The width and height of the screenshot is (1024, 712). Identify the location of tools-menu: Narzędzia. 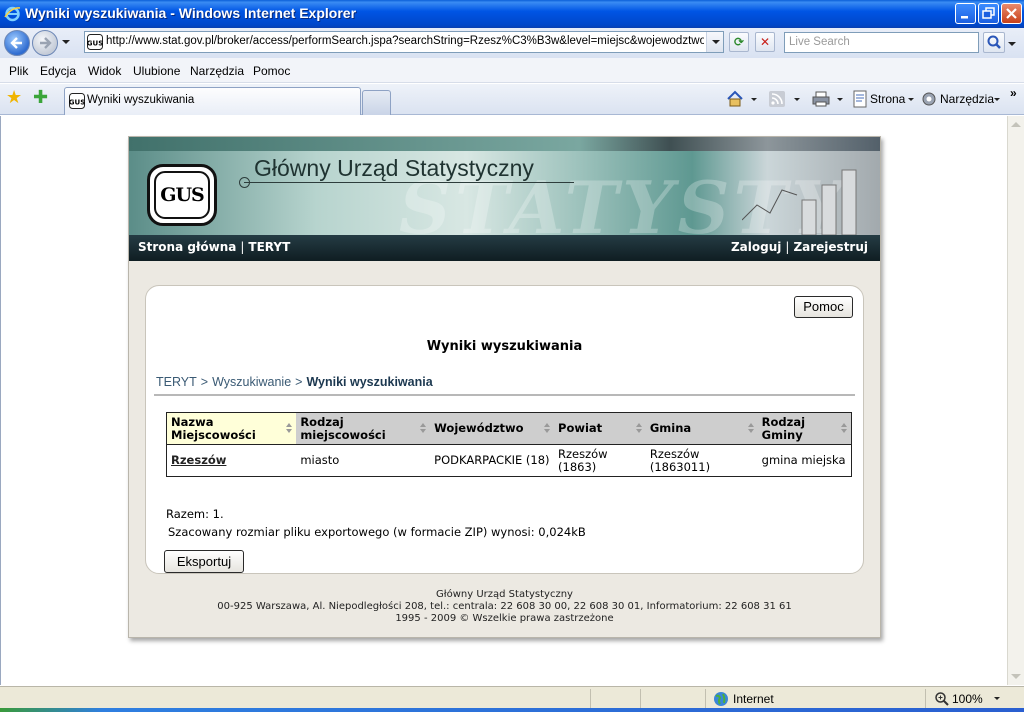
(967, 99).